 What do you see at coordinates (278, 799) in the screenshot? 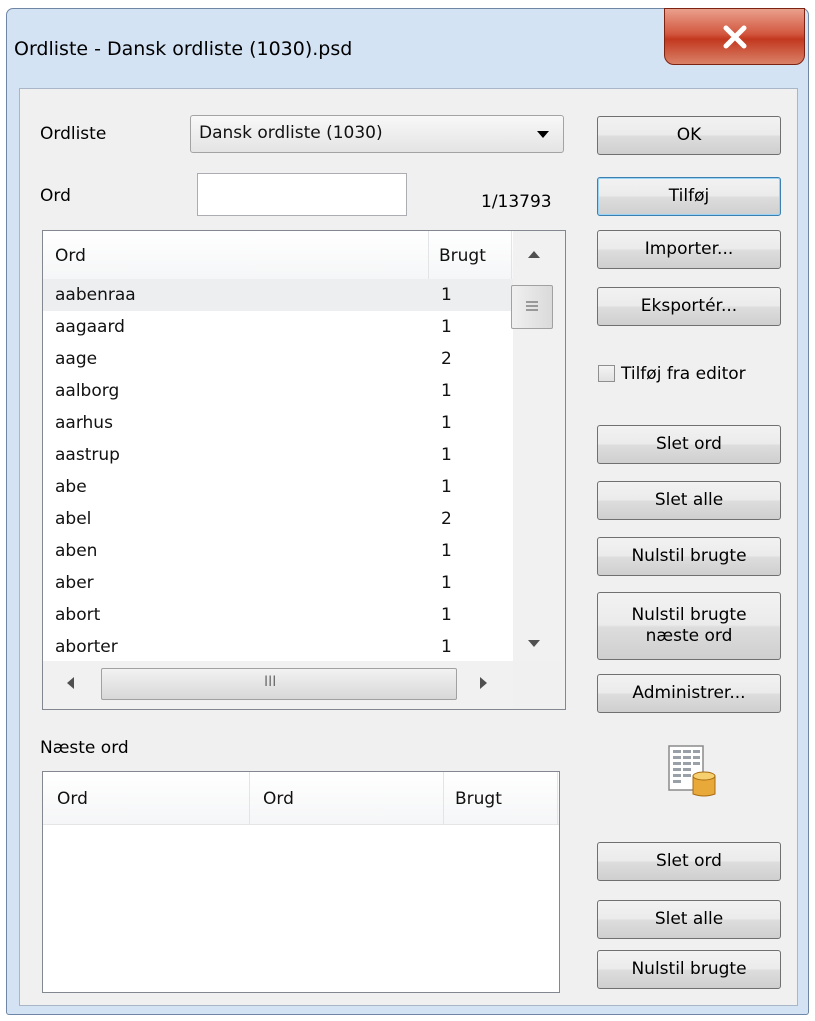
I see `column-header-ord-2: Ord` at bounding box center [278, 799].